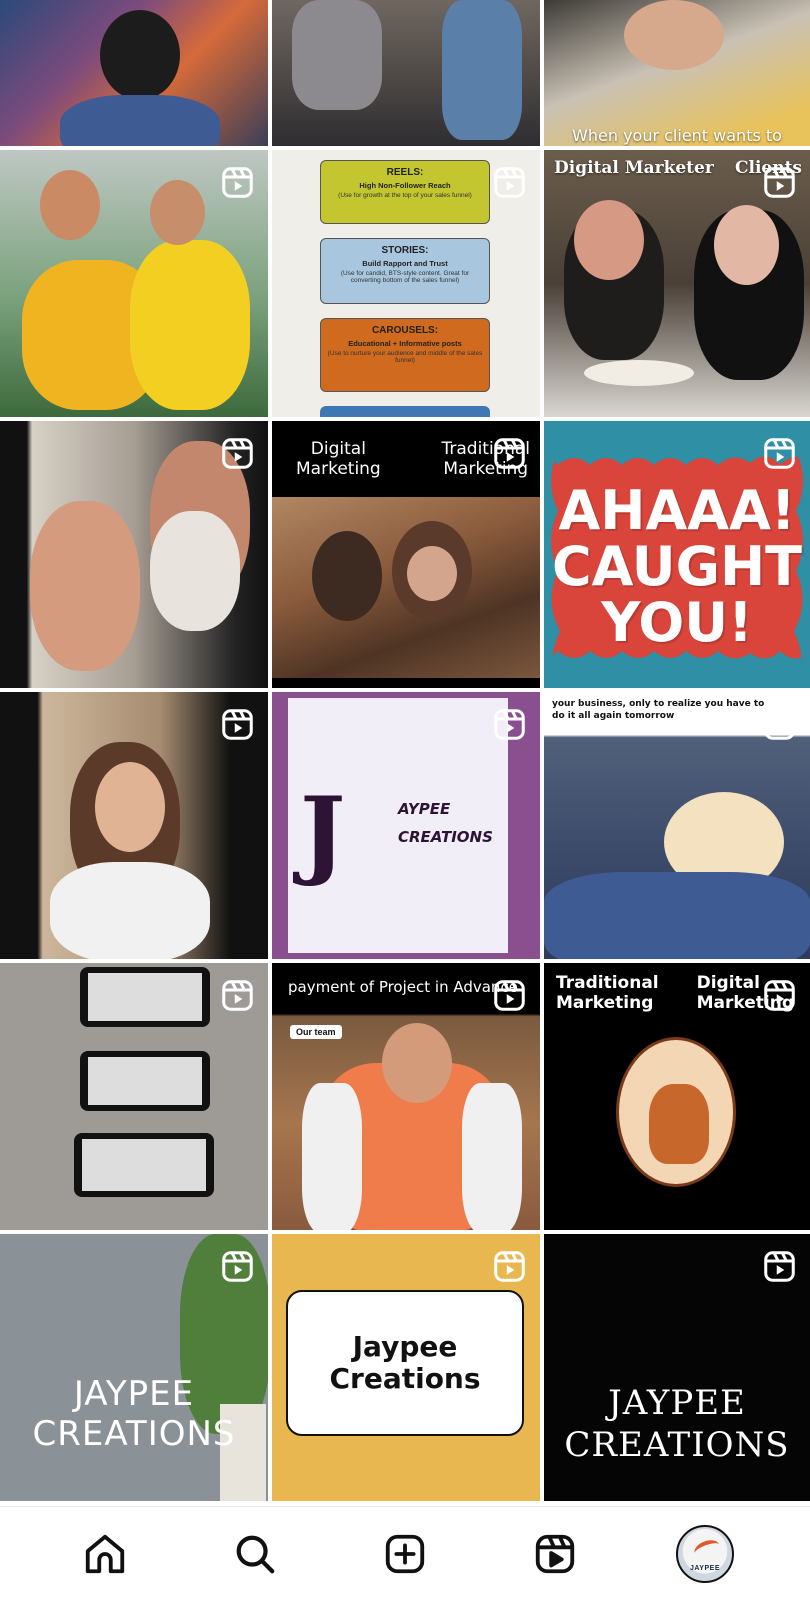 This screenshot has width=810, height=1600. I want to click on grid-tile: Traditional Marketing Digital Marketing, so click(677, 1096).